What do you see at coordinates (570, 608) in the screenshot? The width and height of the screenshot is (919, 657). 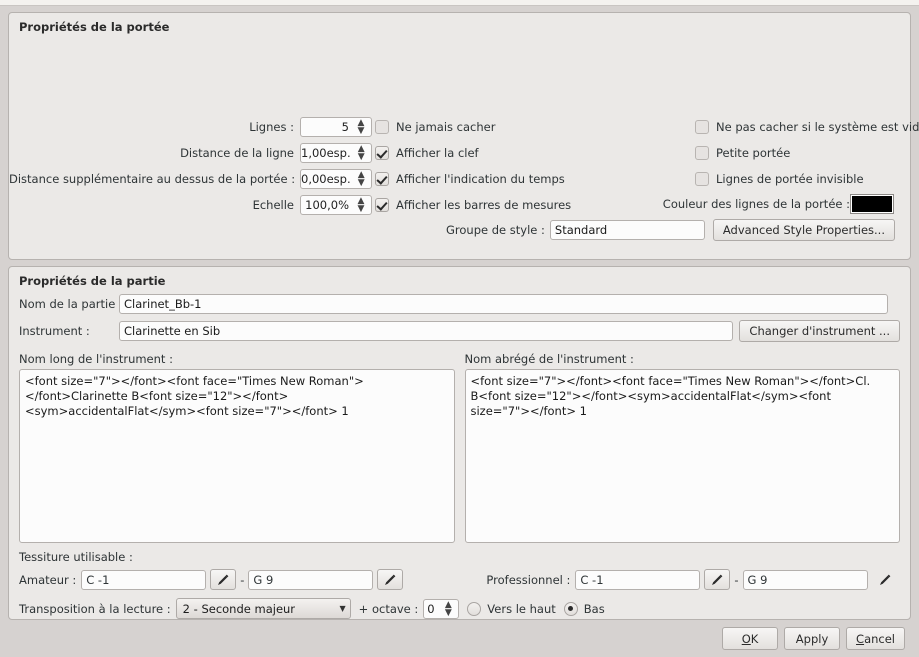 I see `radio-button-selected-icon` at bounding box center [570, 608].